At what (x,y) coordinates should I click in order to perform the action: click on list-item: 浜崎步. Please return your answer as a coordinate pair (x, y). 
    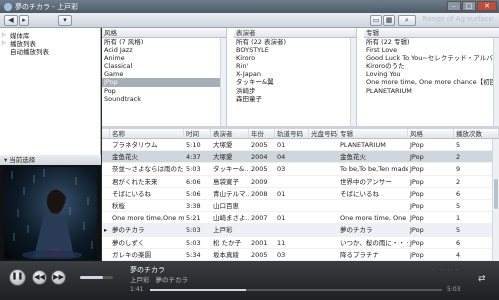
    Looking at the image, I should click on (295, 91).